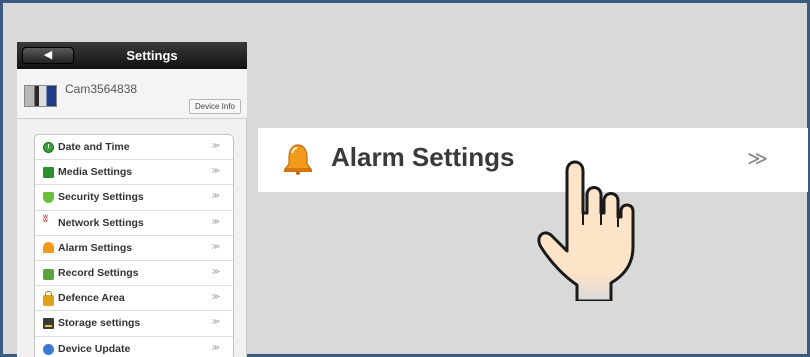 The image size is (810, 357). Describe the element at coordinates (48, 147) in the screenshot. I see `clock-icon` at that location.